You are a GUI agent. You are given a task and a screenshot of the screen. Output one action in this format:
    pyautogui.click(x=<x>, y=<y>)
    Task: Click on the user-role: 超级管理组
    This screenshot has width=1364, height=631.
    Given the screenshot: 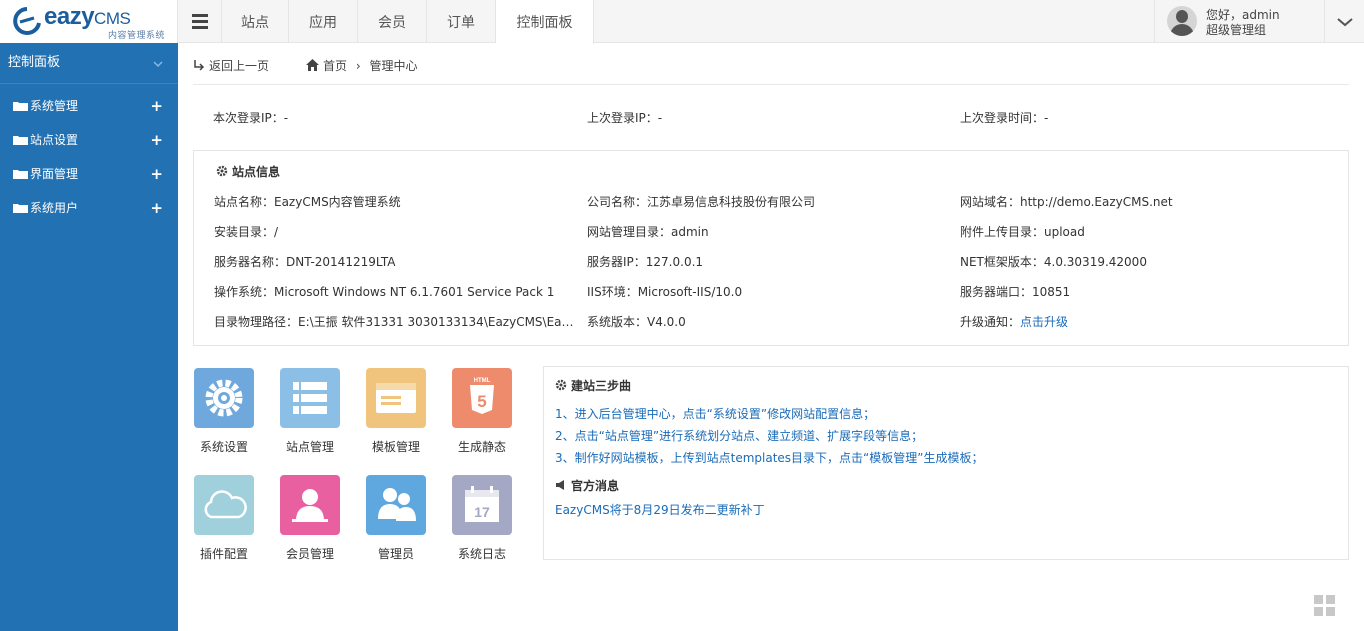 What is the action you would take?
    pyautogui.click(x=1236, y=30)
    